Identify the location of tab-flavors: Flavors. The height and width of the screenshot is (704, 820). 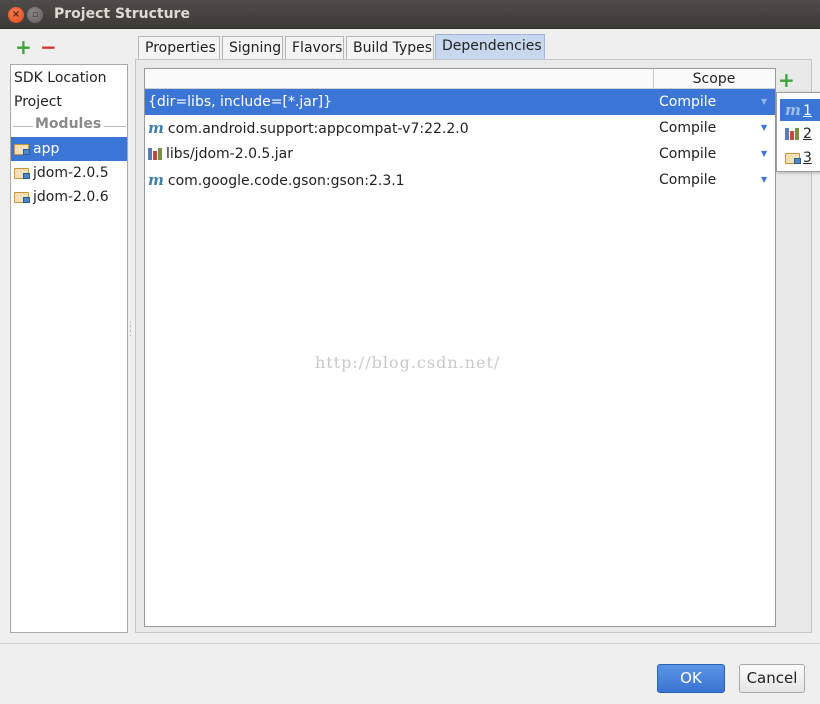
(314, 48).